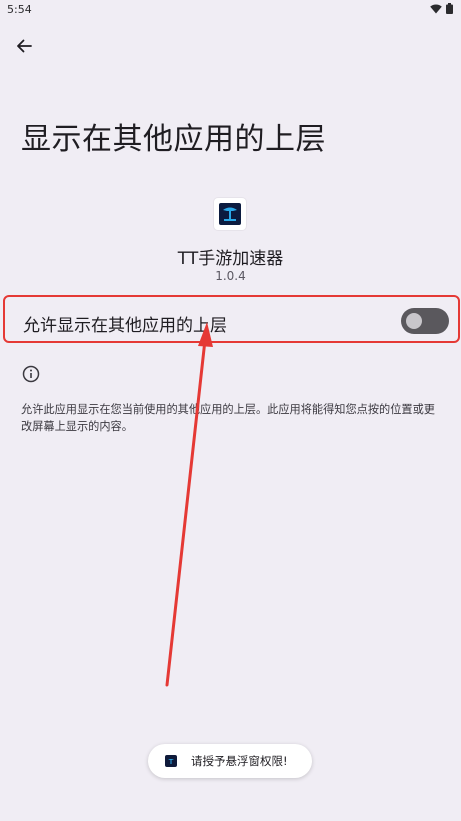 This screenshot has height=821, width=461. I want to click on battery-icon, so click(449, 8).